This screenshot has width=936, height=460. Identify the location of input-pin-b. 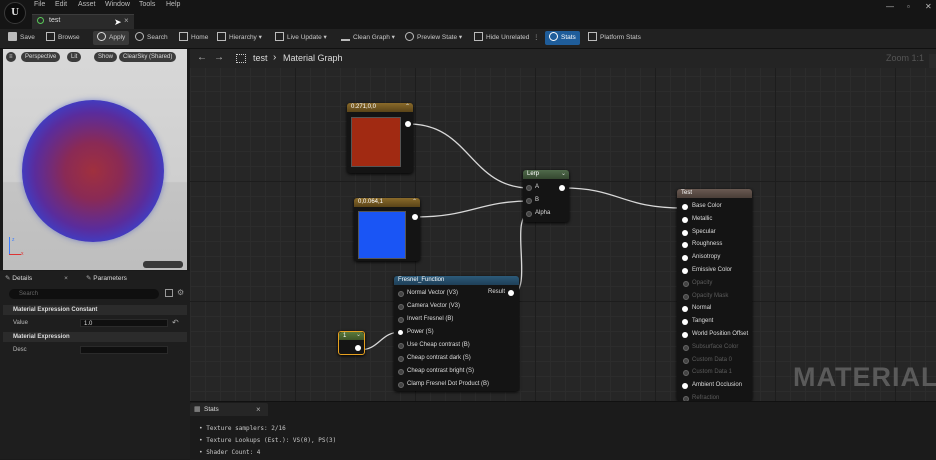
(529, 201).